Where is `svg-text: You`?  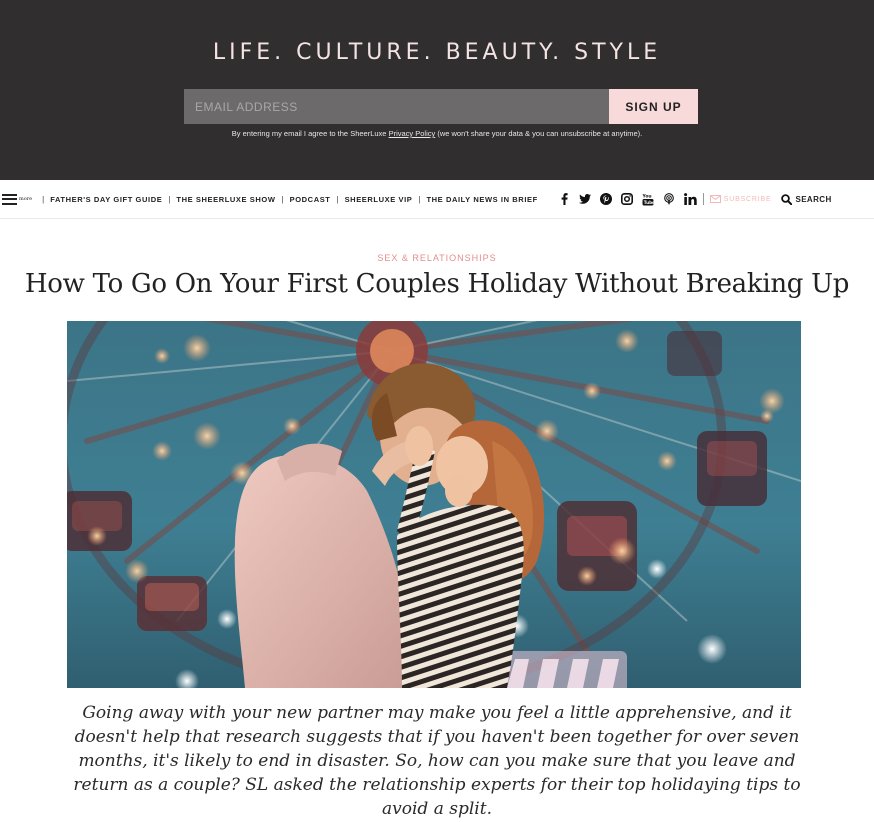 svg-text: You is located at coordinates (647, 196).